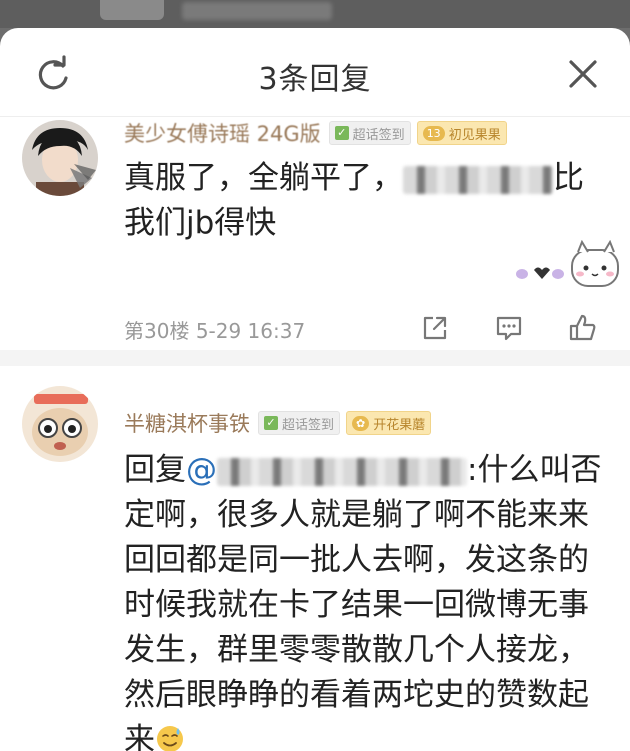 Image resolution: width=630 pixels, height=751 pixels. What do you see at coordinates (583, 74) in the screenshot?
I see `close-icon` at bounding box center [583, 74].